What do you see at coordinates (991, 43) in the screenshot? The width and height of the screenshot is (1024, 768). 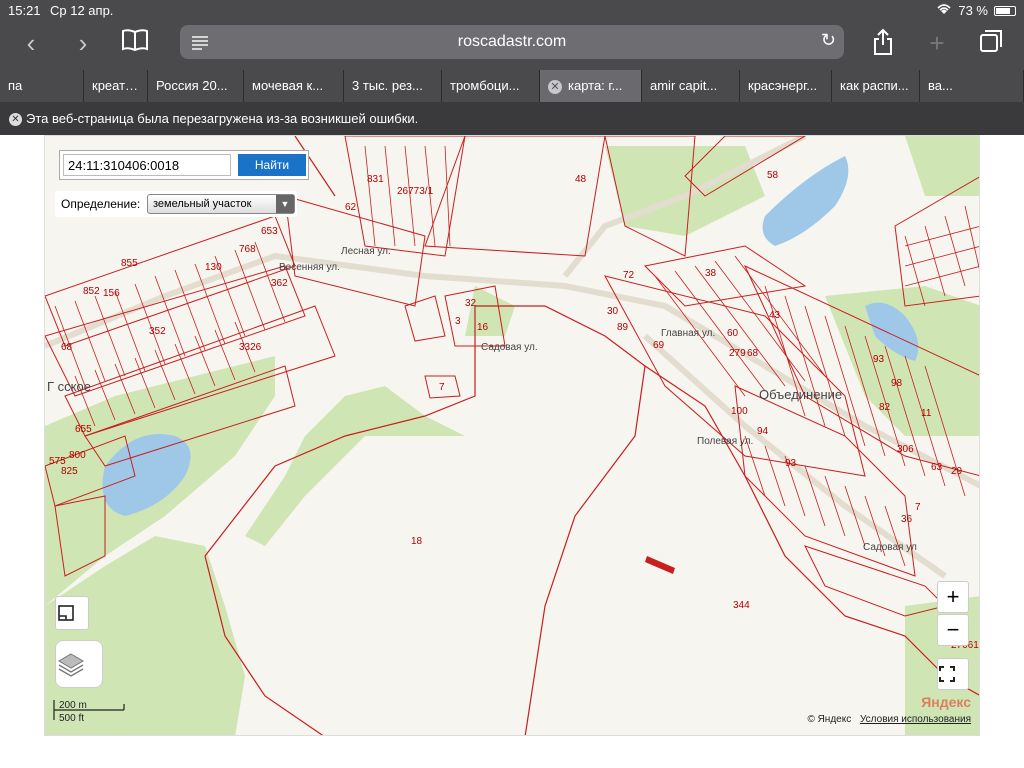 I see `tabs-overview-icon` at bounding box center [991, 43].